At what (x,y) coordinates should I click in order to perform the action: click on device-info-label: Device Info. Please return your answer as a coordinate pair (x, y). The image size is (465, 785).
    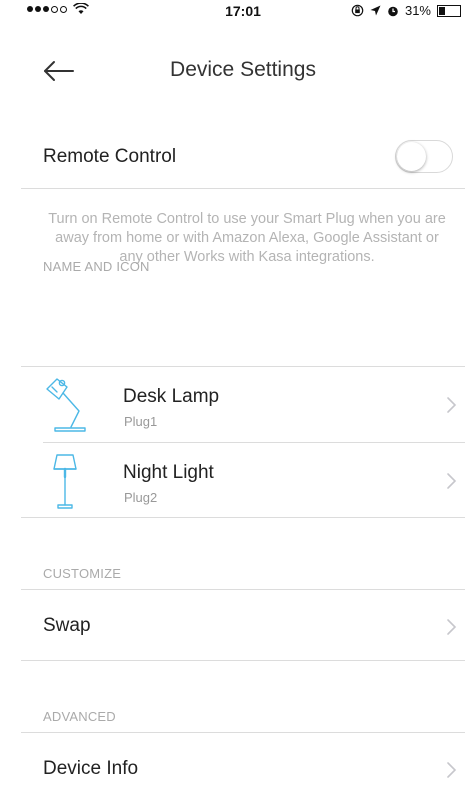
    Looking at the image, I should click on (91, 768).